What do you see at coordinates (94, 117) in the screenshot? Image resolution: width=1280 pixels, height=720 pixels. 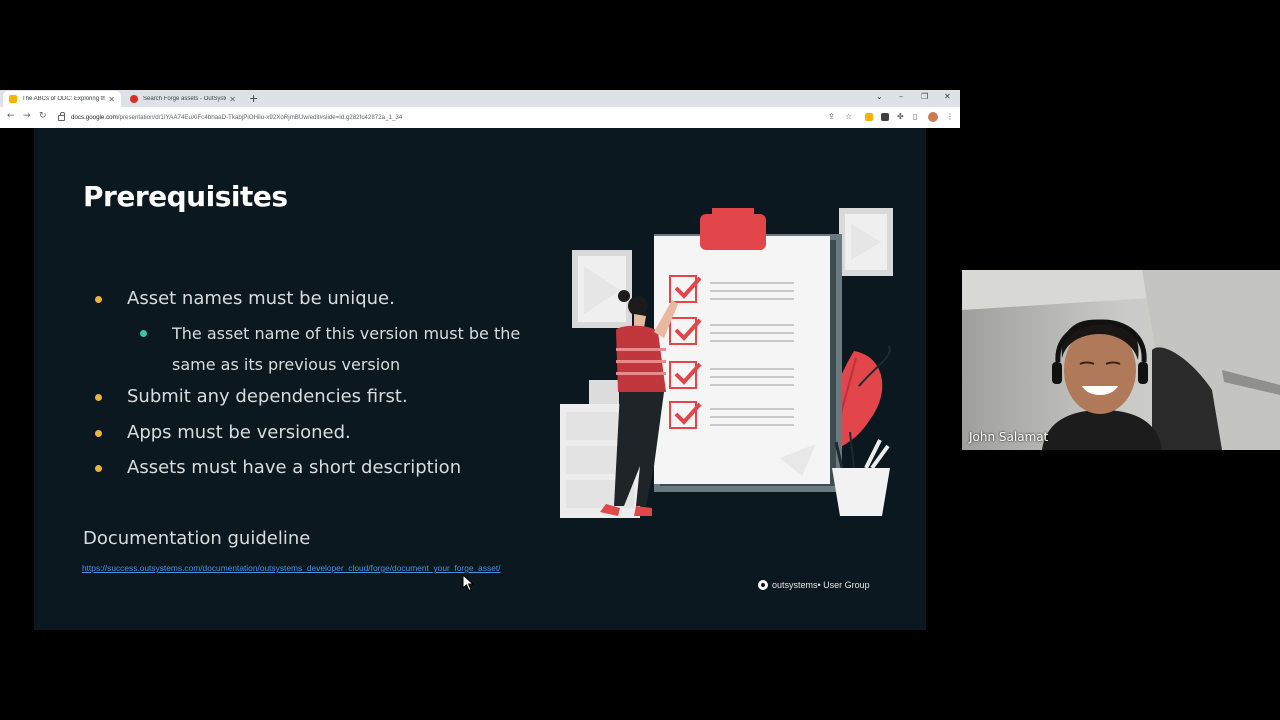 I see `url-host: docs.google.com` at bounding box center [94, 117].